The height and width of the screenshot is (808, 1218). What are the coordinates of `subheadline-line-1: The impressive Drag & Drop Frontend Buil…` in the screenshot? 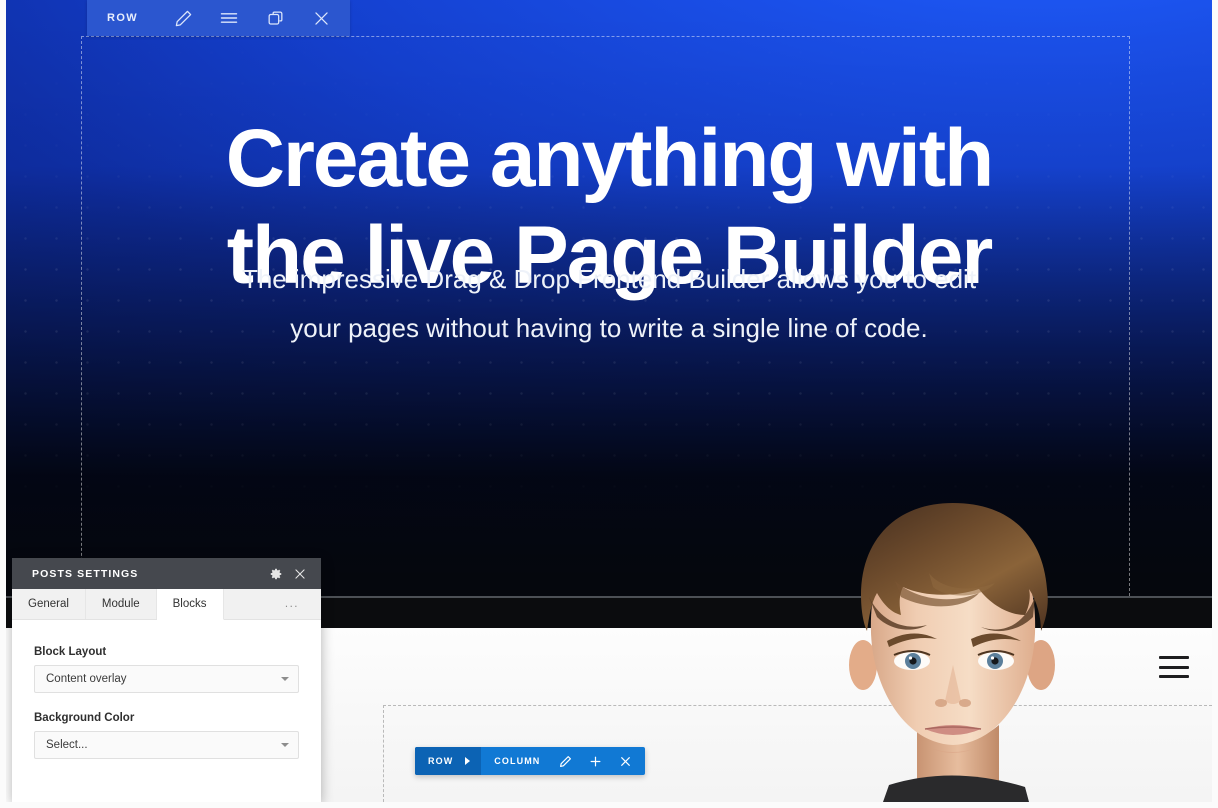 It's located at (609, 279).